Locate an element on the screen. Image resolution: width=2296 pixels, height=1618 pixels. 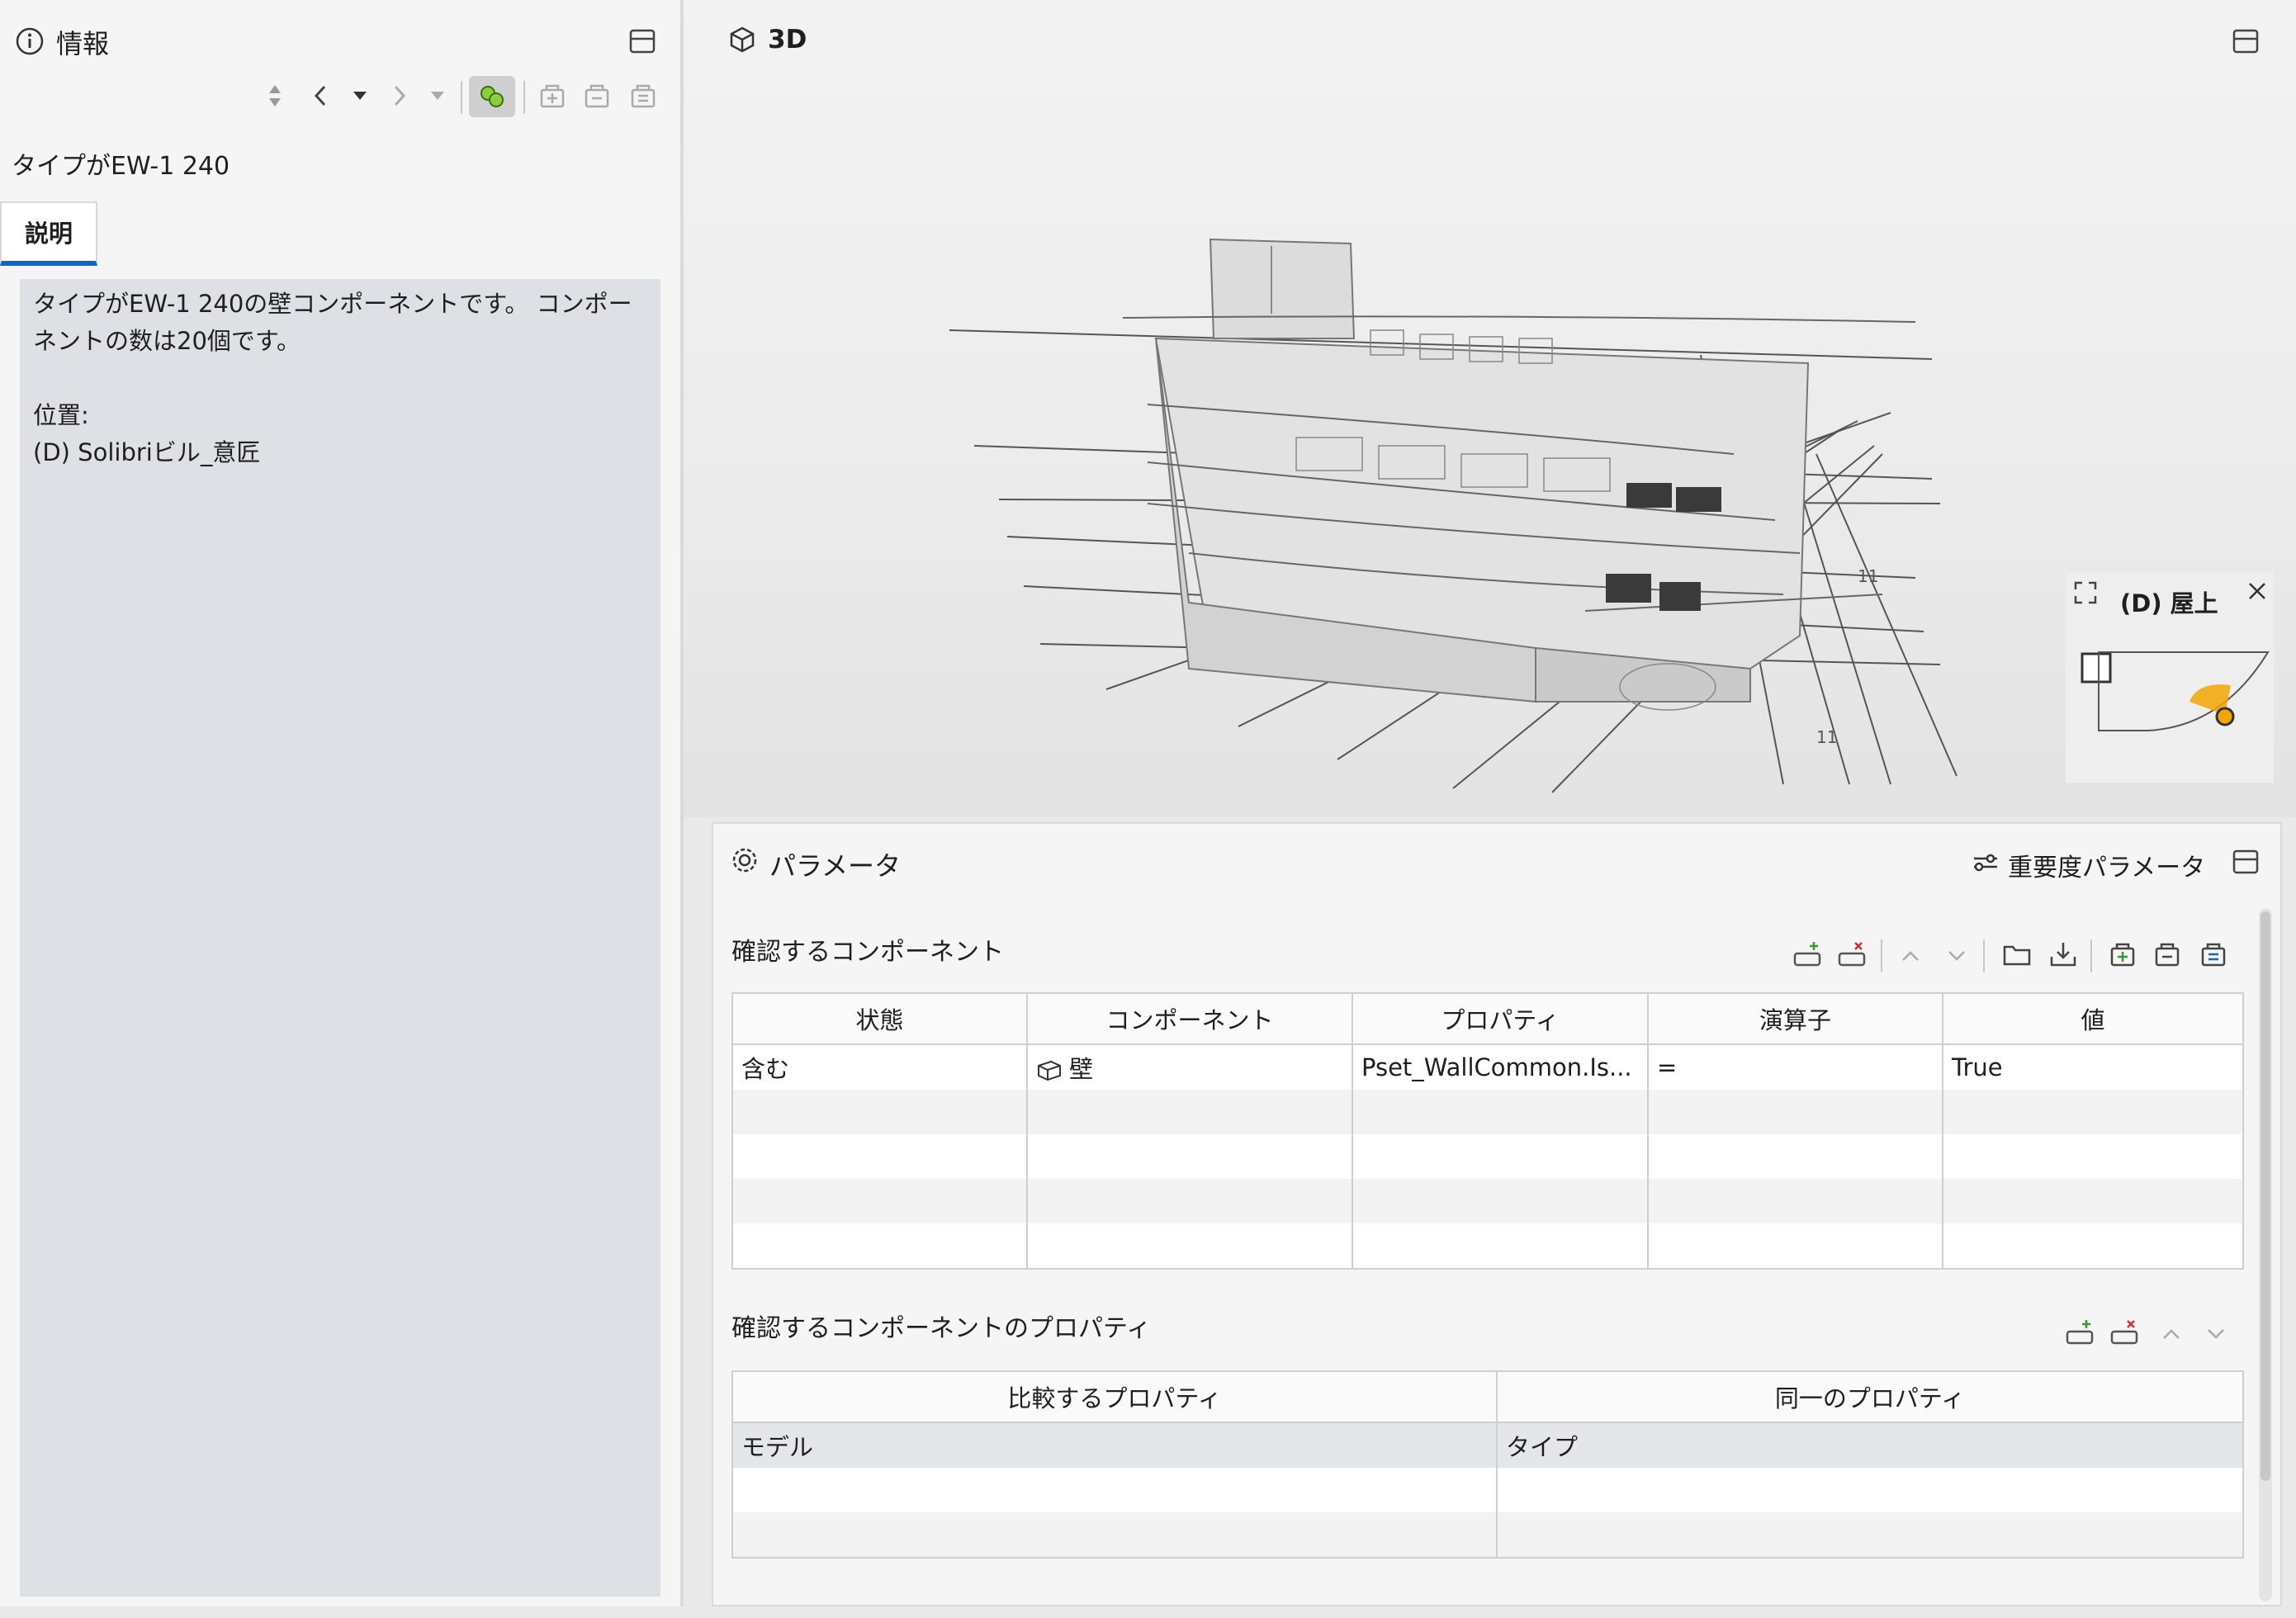
operator-cell: = is located at coordinates (1795, 1067).